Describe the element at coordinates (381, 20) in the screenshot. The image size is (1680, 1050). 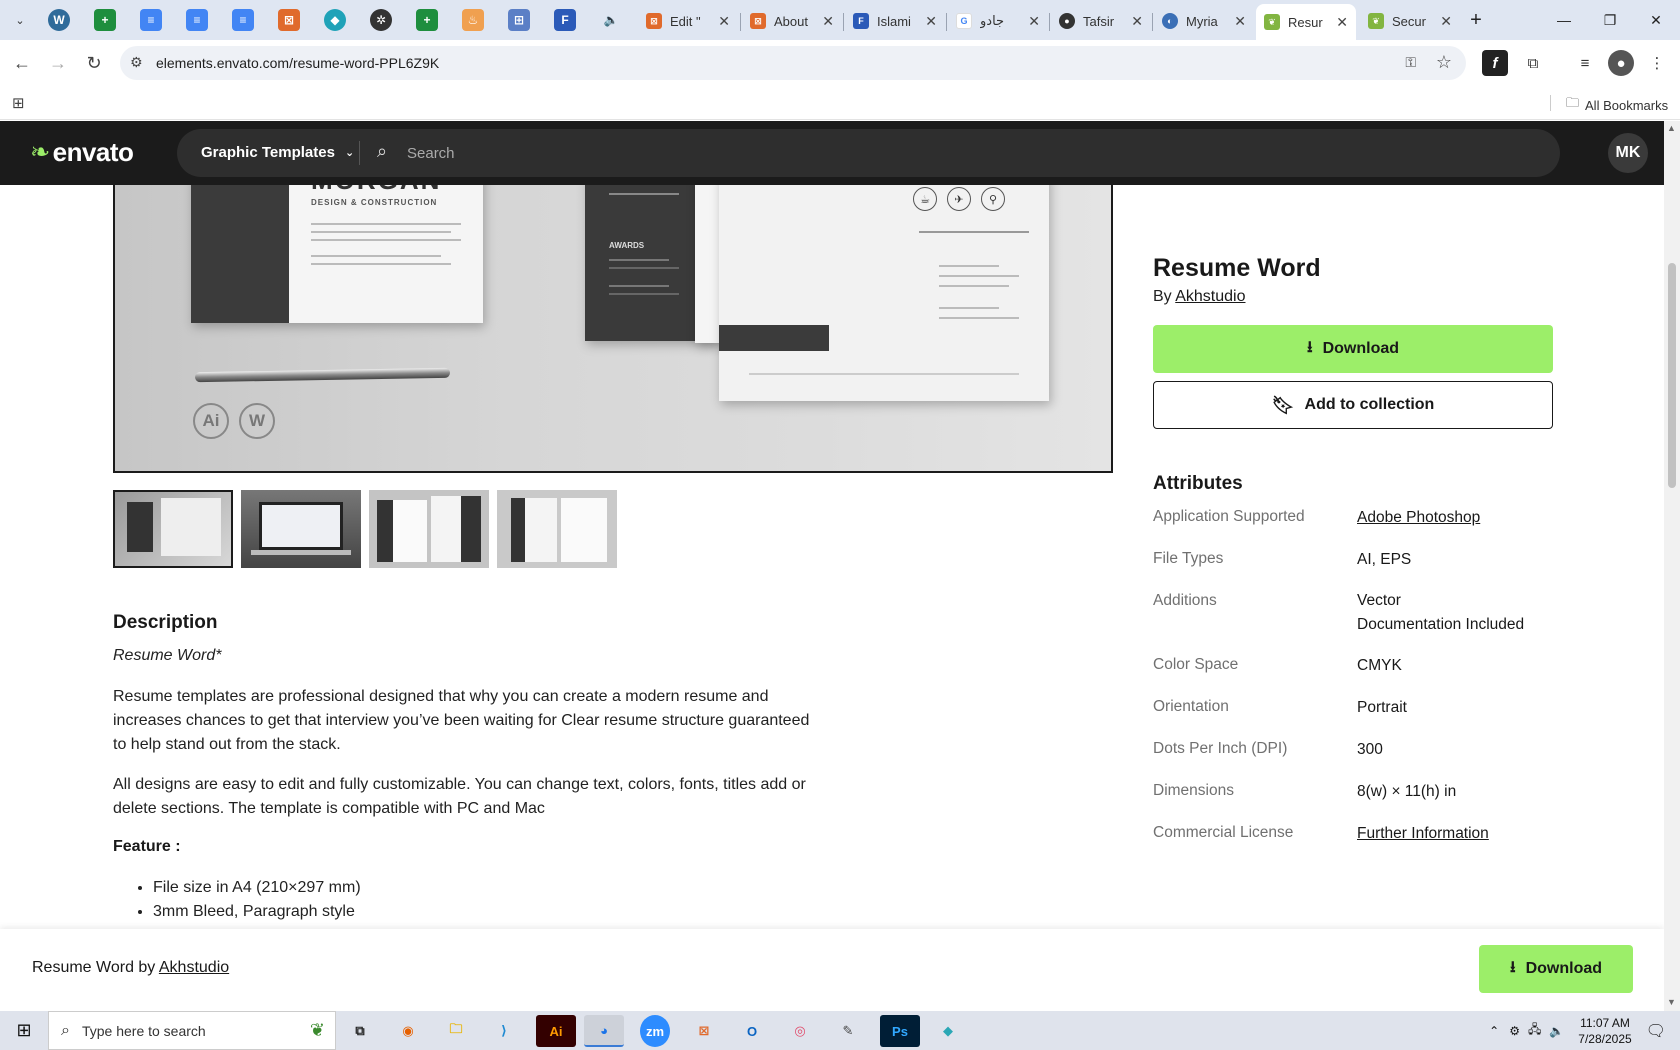
I see `pinned-tab-openai-icon: ✲` at that location.